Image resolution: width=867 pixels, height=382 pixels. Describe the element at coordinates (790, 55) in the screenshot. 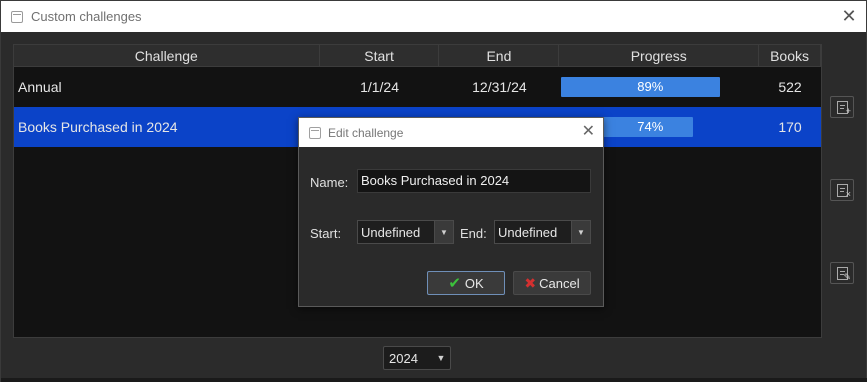

I see `header-books: Books` at that location.